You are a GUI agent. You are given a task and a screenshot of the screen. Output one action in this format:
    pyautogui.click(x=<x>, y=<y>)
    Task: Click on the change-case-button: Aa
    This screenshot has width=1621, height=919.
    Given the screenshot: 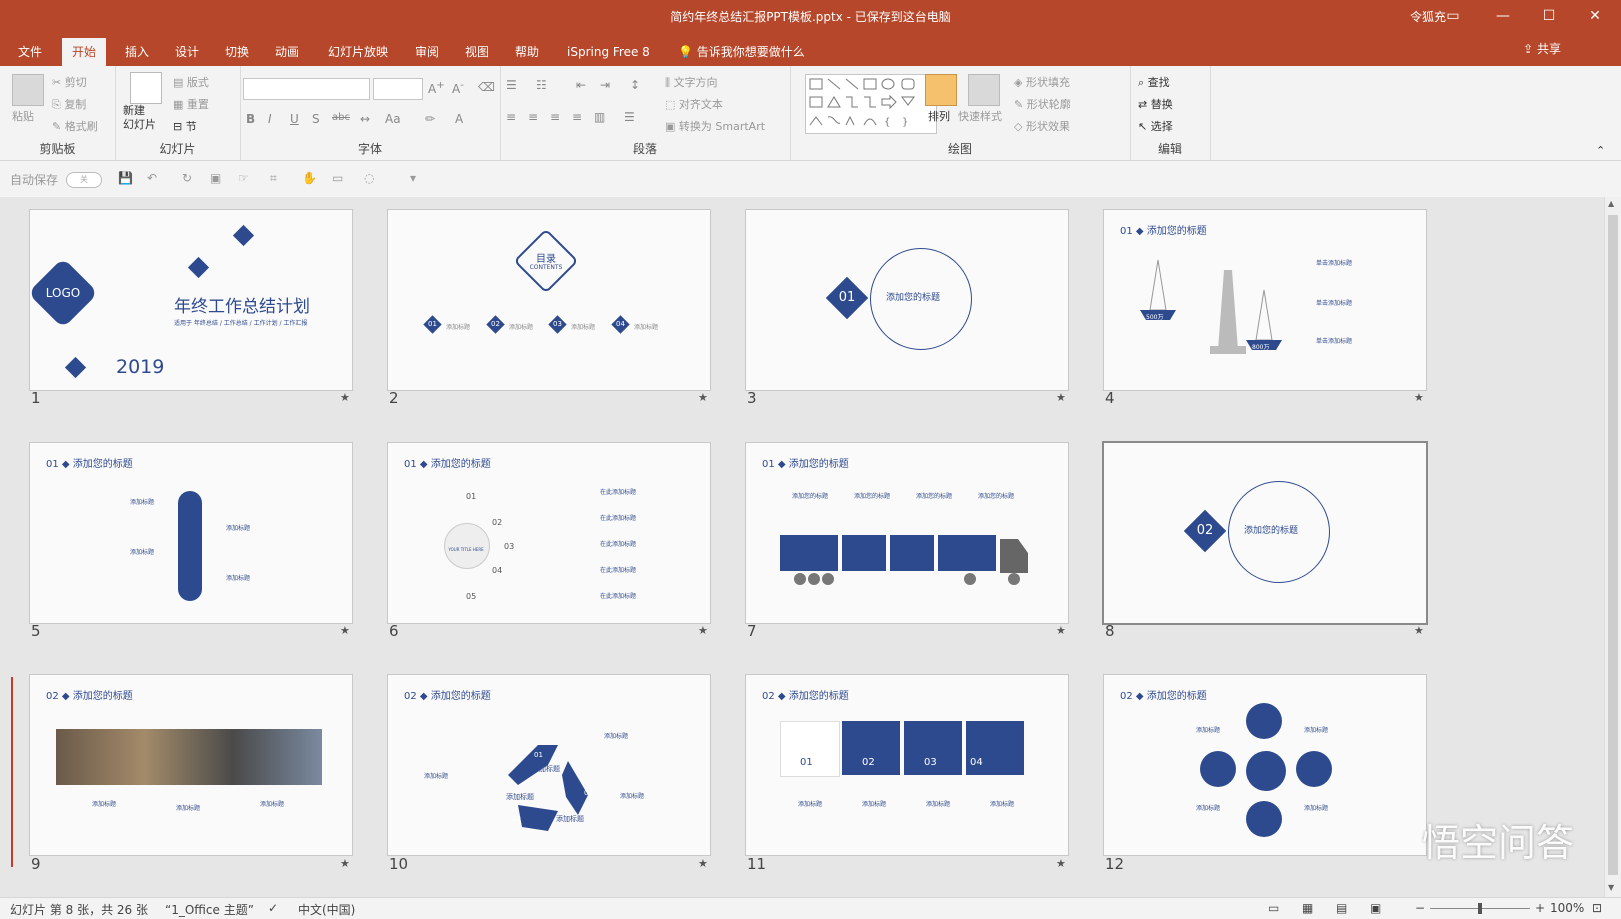 What is the action you would take?
    pyautogui.click(x=393, y=119)
    